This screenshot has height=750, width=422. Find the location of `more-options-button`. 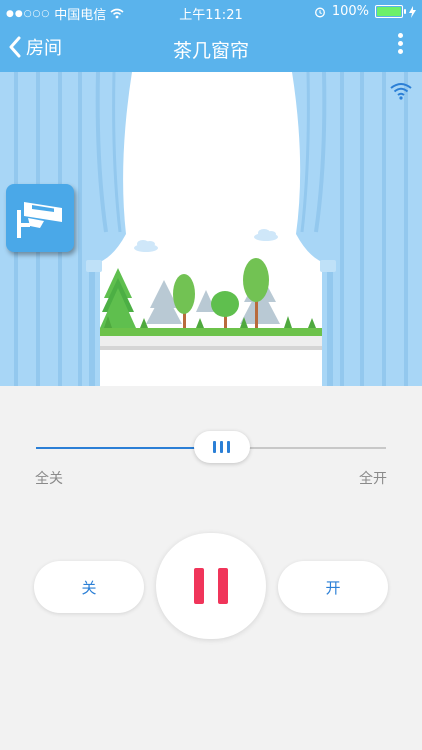

more-options-button is located at coordinates (400, 47).